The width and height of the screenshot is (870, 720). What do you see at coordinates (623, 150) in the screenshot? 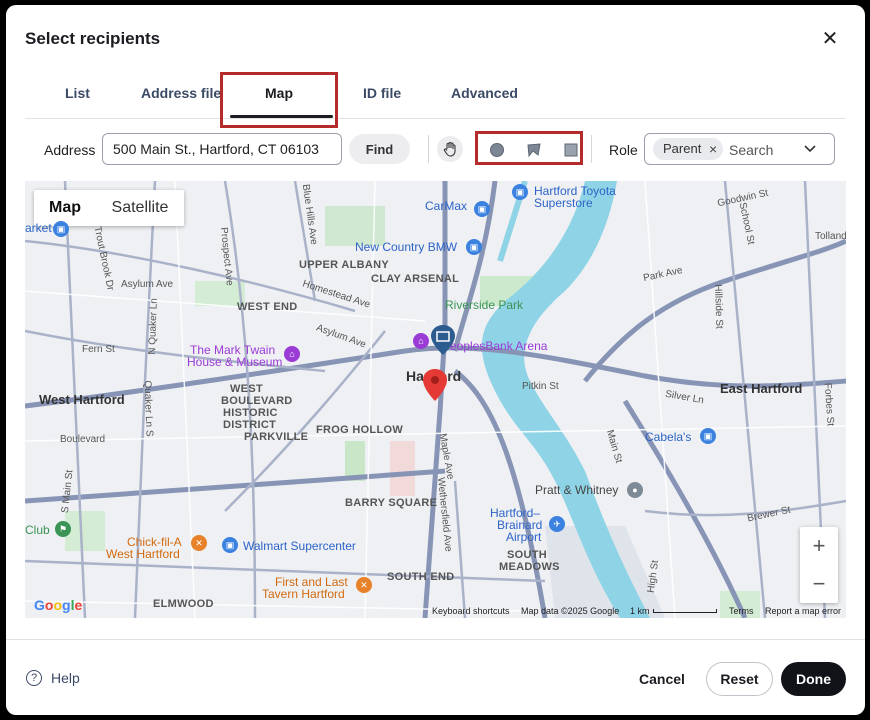
I see `role-label: Role` at bounding box center [623, 150].